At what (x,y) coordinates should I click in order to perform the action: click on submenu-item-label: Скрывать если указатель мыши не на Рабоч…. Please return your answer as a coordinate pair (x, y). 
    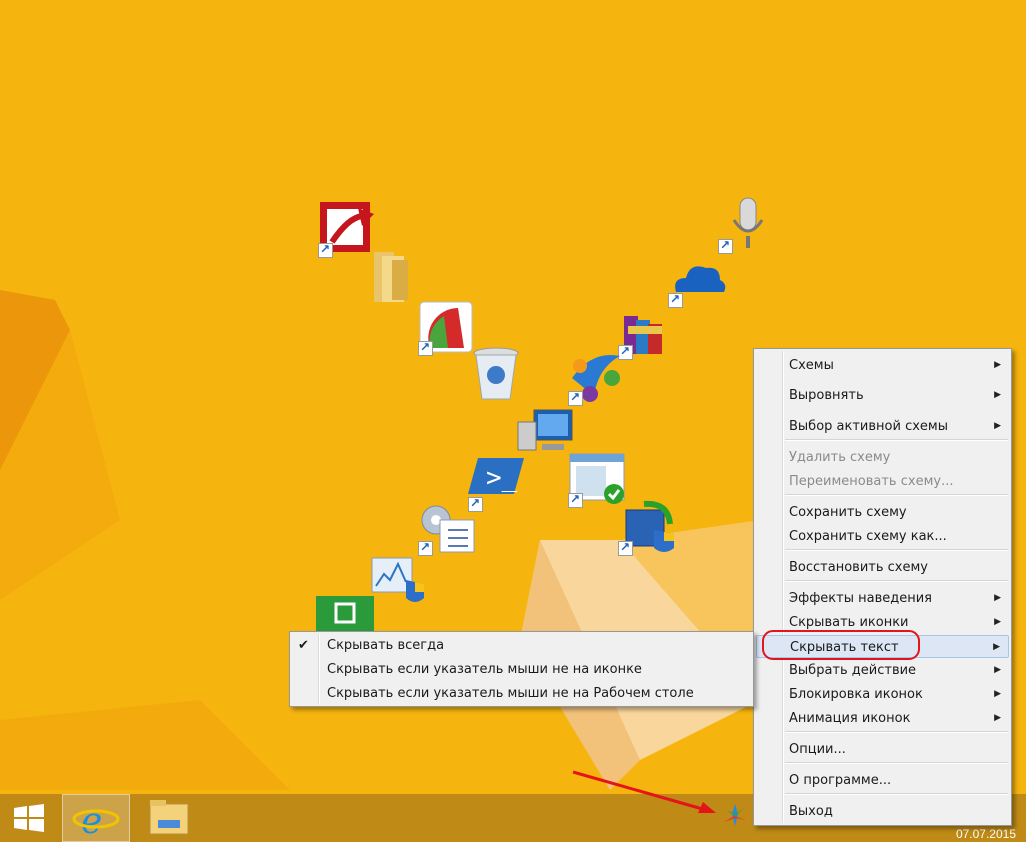
    Looking at the image, I should click on (510, 693).